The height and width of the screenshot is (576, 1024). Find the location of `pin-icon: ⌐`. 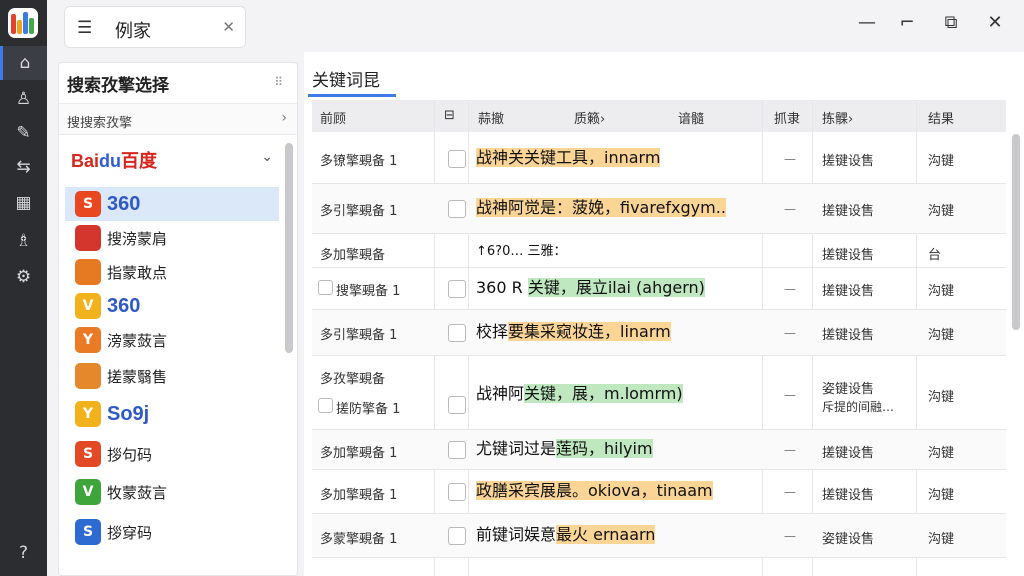

pin-icon: ⌐ is located at coordinates (907, 22).